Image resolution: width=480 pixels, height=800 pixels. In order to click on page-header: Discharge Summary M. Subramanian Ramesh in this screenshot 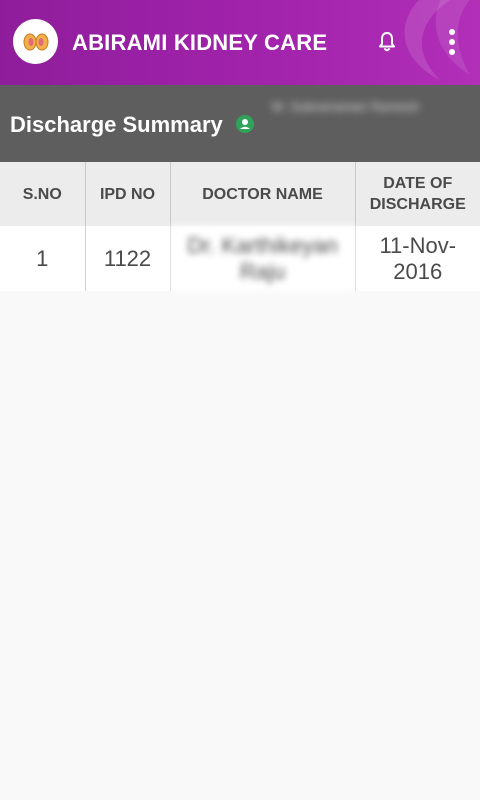, I will do `click(240, 123)`.